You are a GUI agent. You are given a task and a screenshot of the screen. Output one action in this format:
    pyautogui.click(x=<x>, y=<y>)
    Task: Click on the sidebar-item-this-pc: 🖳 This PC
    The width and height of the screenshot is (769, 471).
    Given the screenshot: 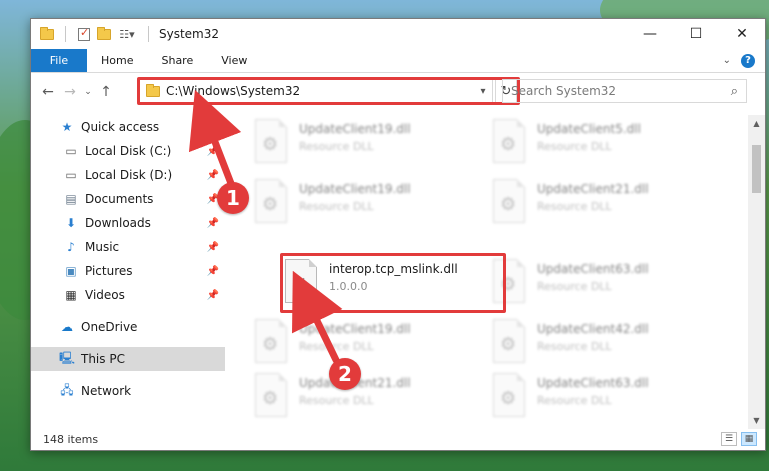 What is the action you would take?
    pyautogui.click(x=128, y=359)
    